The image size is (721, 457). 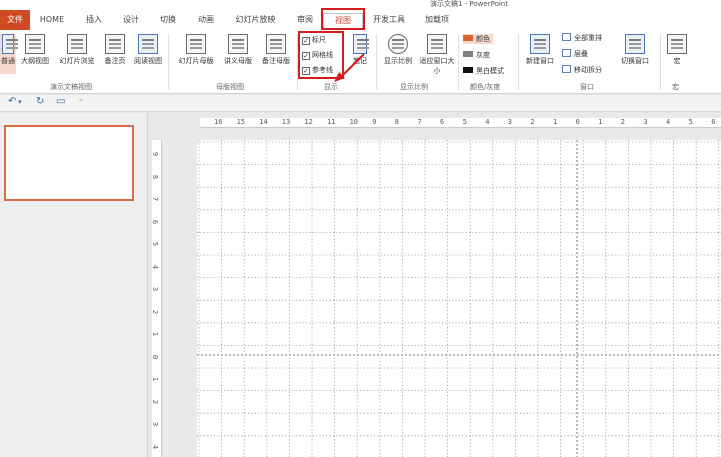 I want to click on handout-master-label: 讲义母版, so click(x=238, y=61).